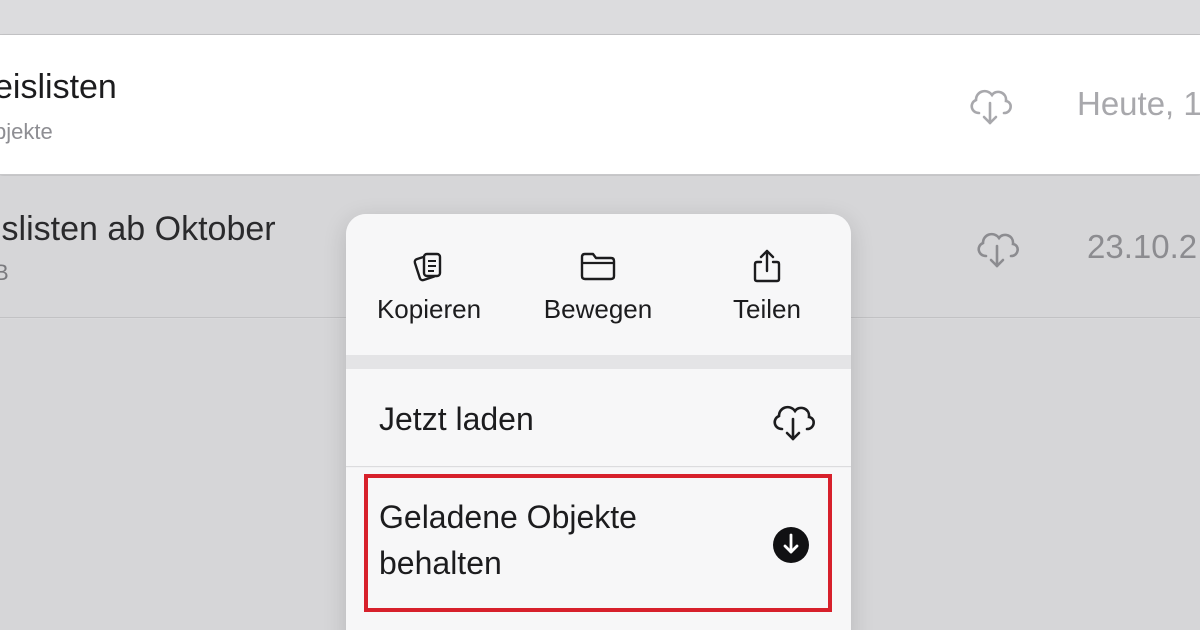  I want to click on file-row-date: Heute, 1, so click(1138, 103).